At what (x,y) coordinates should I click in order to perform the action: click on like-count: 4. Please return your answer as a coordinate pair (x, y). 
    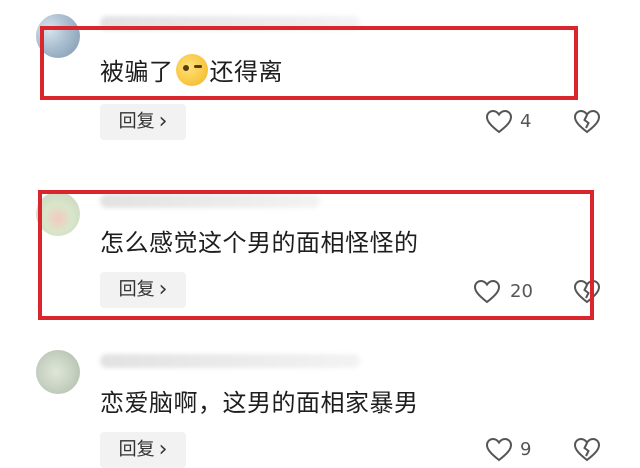
    Looking at the image, I should click on (526, 121).